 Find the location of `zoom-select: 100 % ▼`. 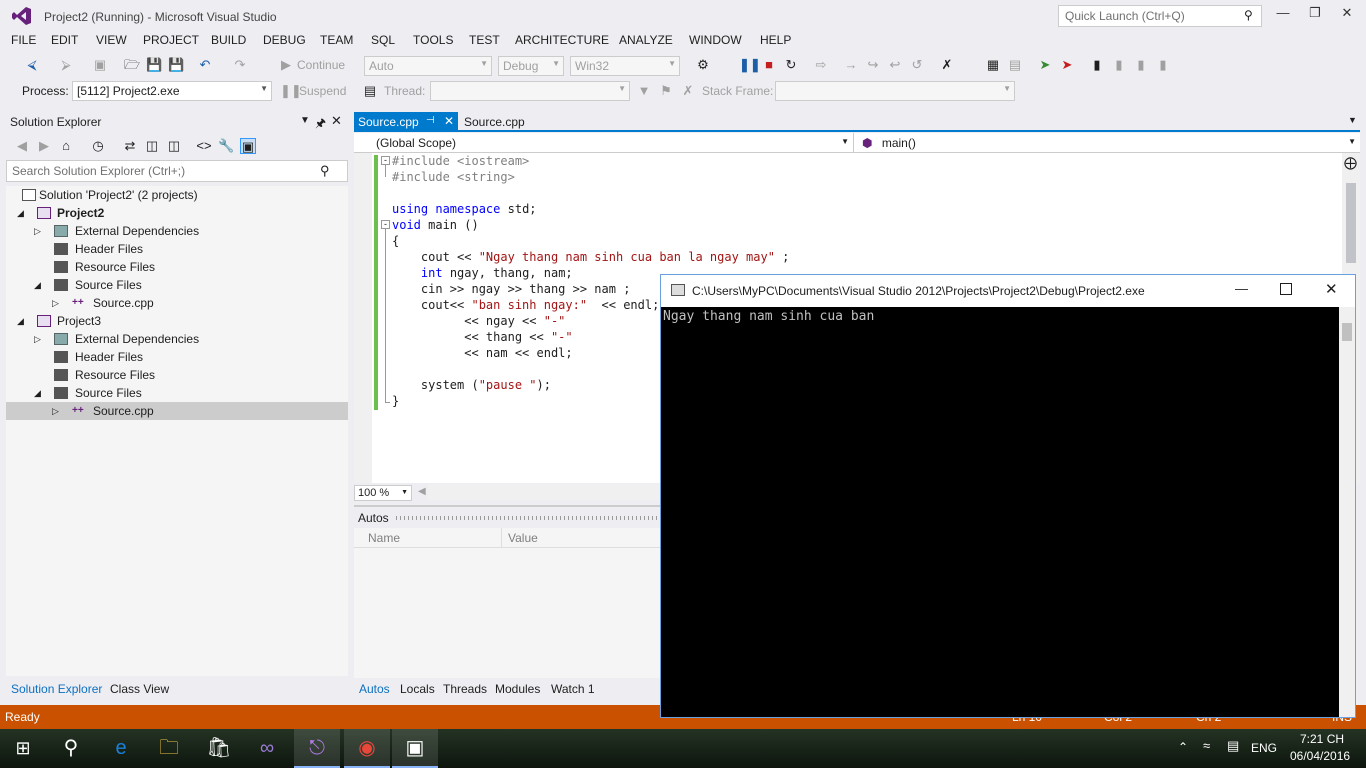

zoom-select: 100 % ▼ is located at coordinates (383, 493).